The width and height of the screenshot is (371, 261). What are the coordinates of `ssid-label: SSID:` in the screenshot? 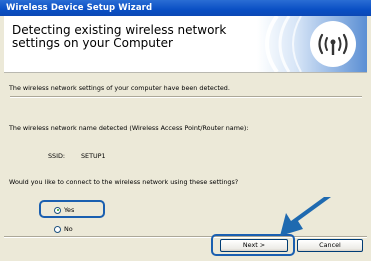 It's located at (57, 156).